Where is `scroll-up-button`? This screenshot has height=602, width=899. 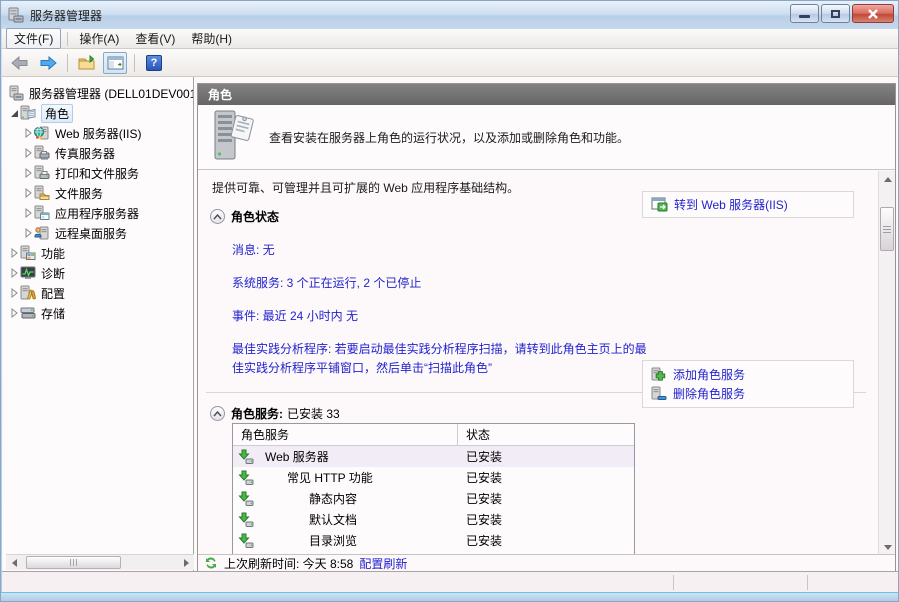
scroll-up-button is located at coordinates (887, 179).